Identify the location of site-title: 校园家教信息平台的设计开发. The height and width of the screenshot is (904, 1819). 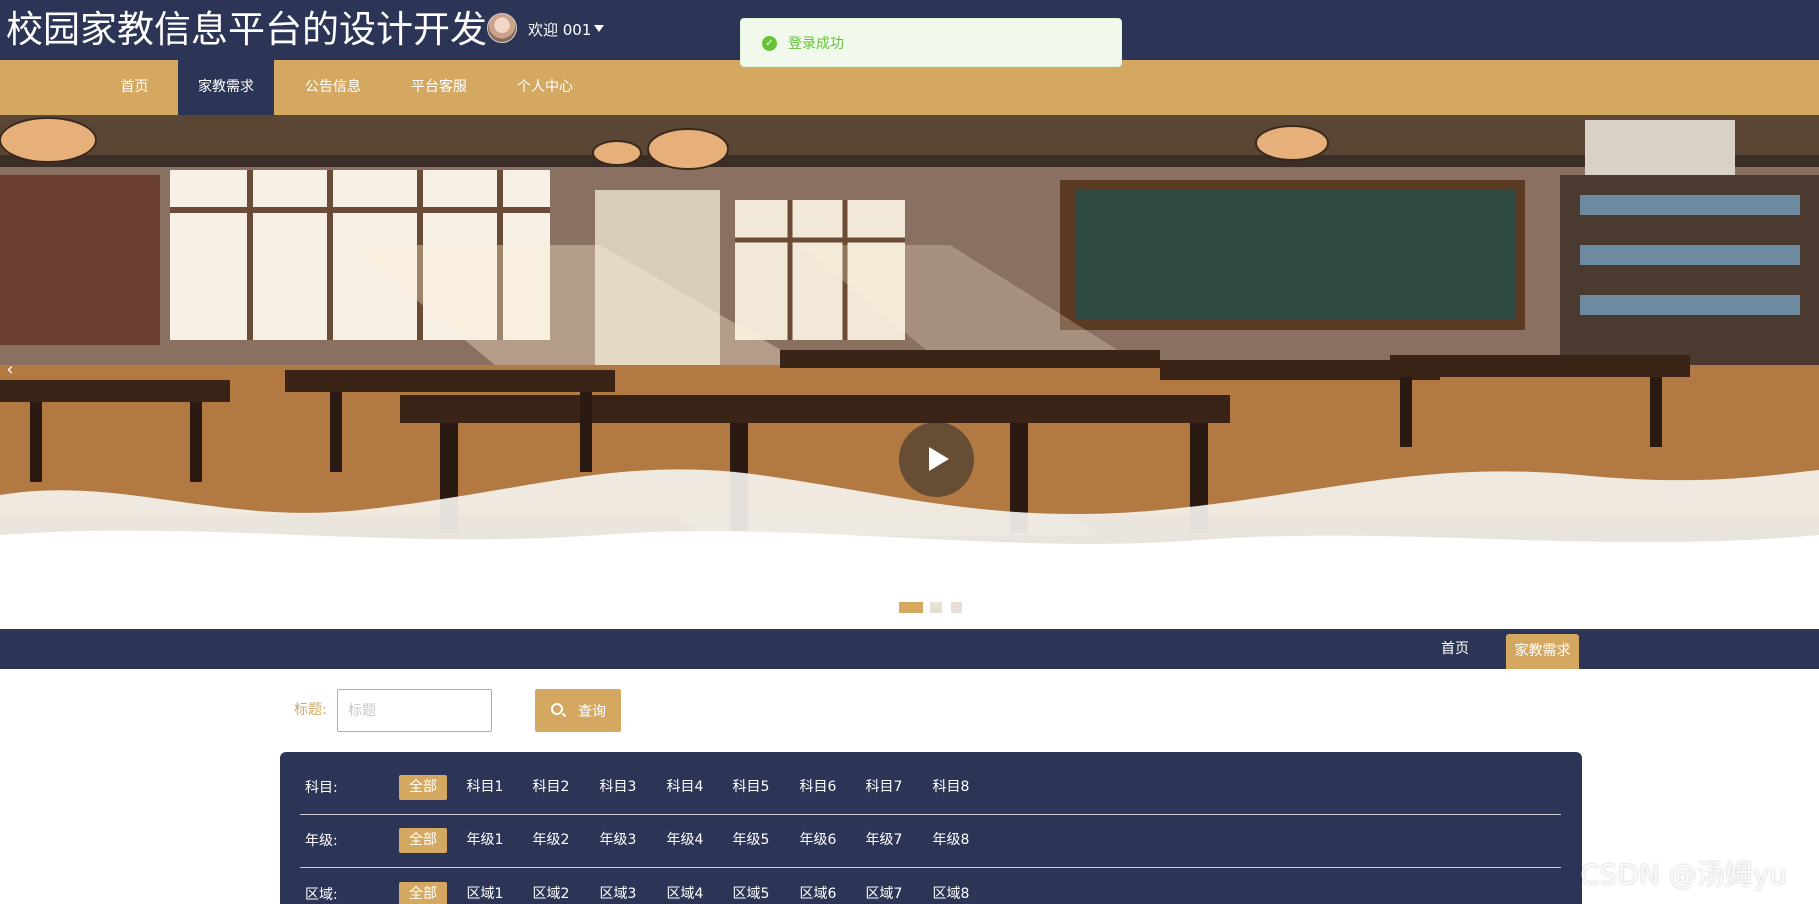
(246, 29).